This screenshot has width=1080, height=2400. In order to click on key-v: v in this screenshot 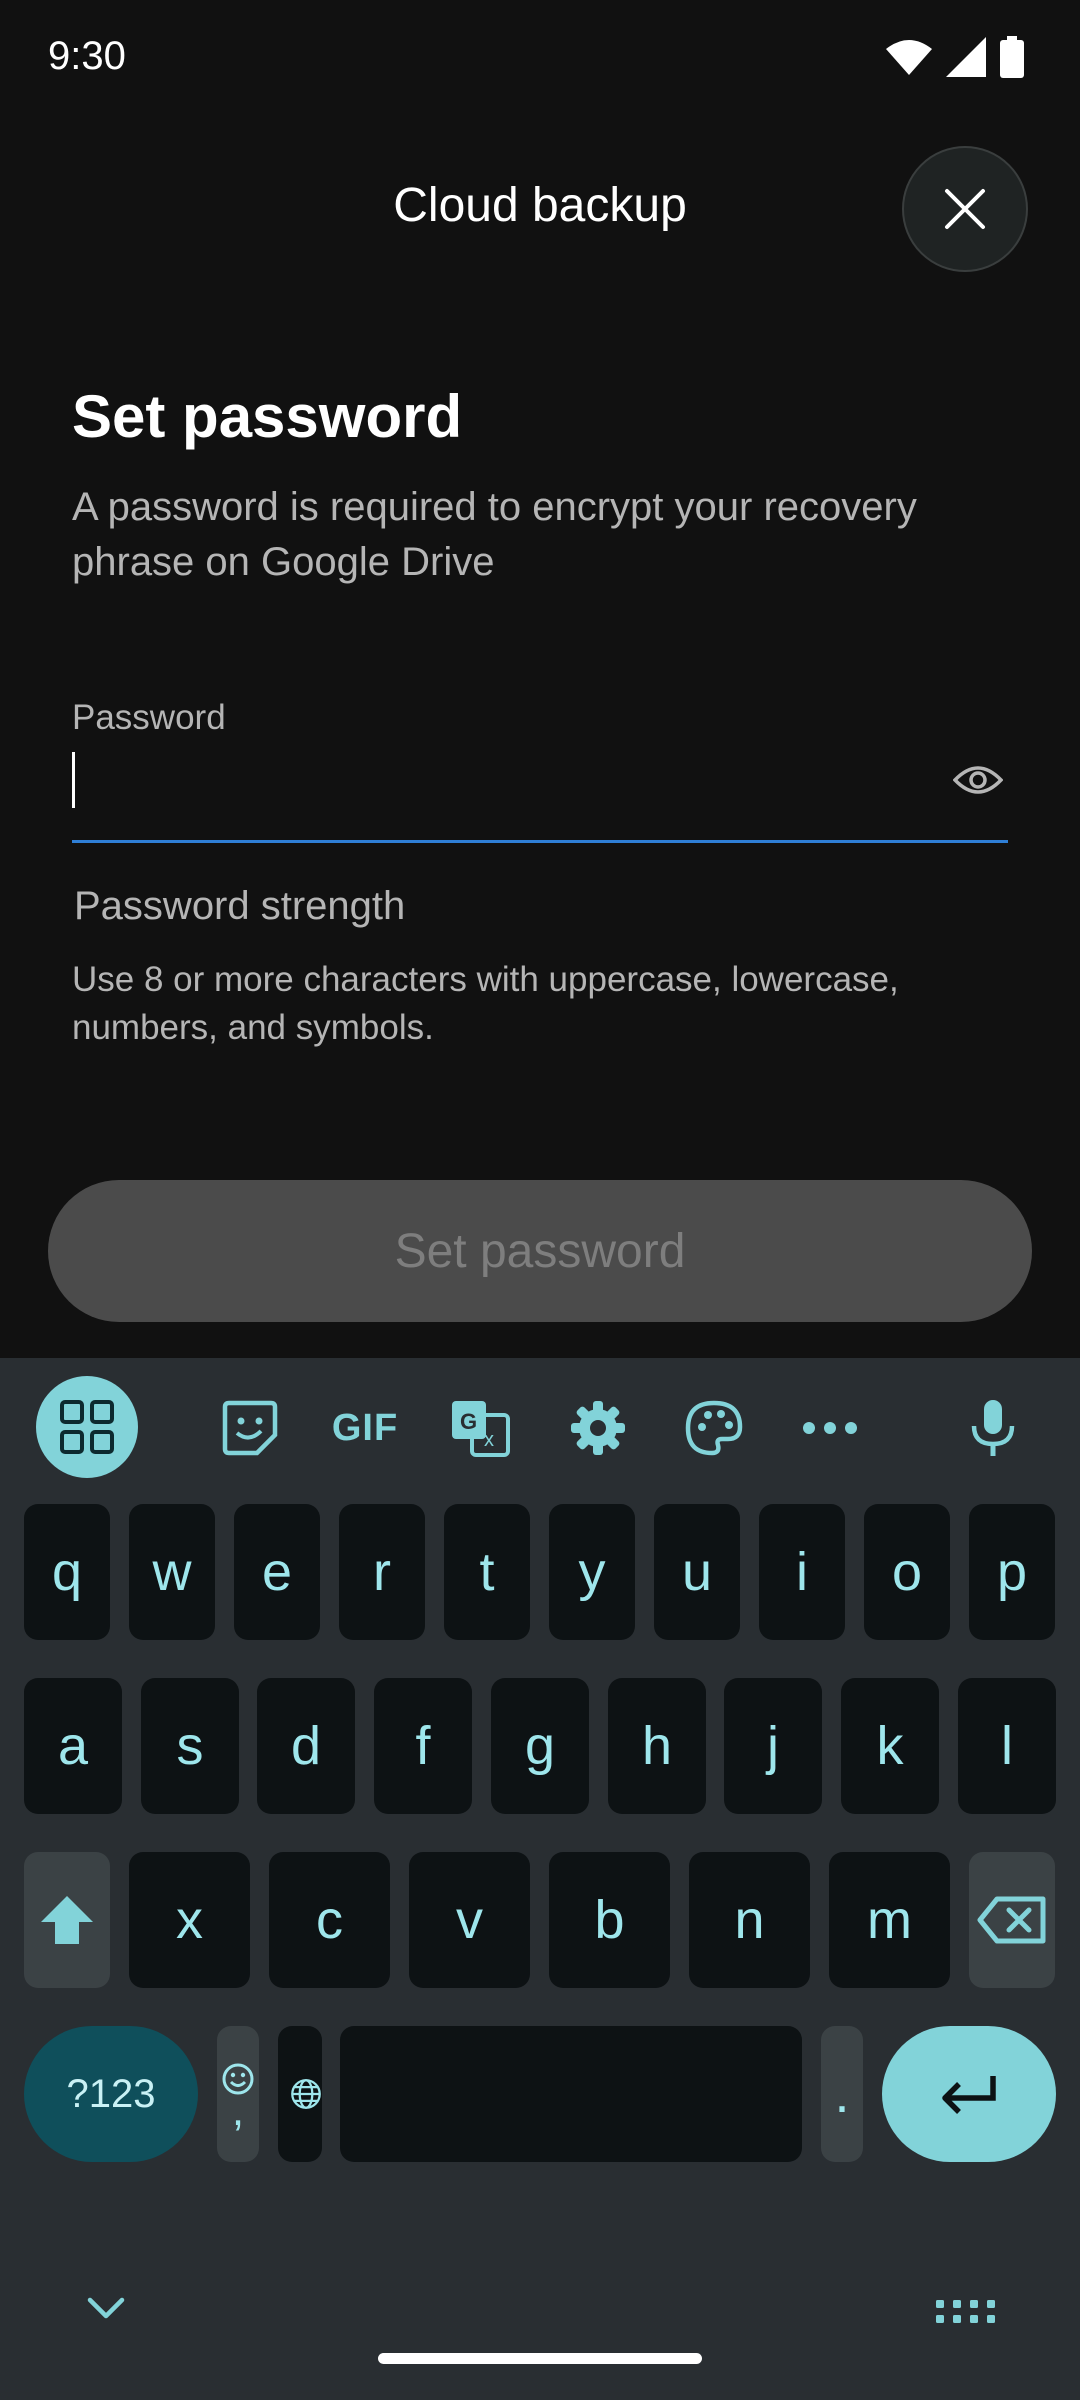, I will do `click(469, 1920)`.